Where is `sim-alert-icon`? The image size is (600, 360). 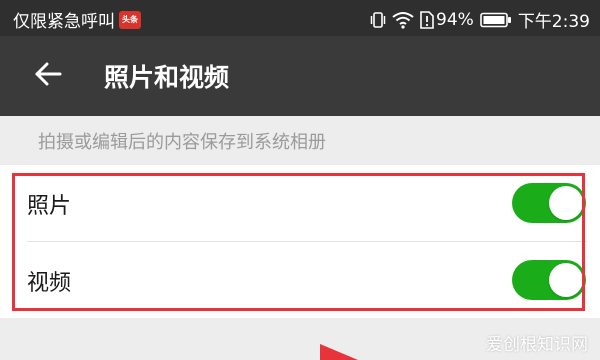 sim-alert-icon is located at coordinates (427, 19).